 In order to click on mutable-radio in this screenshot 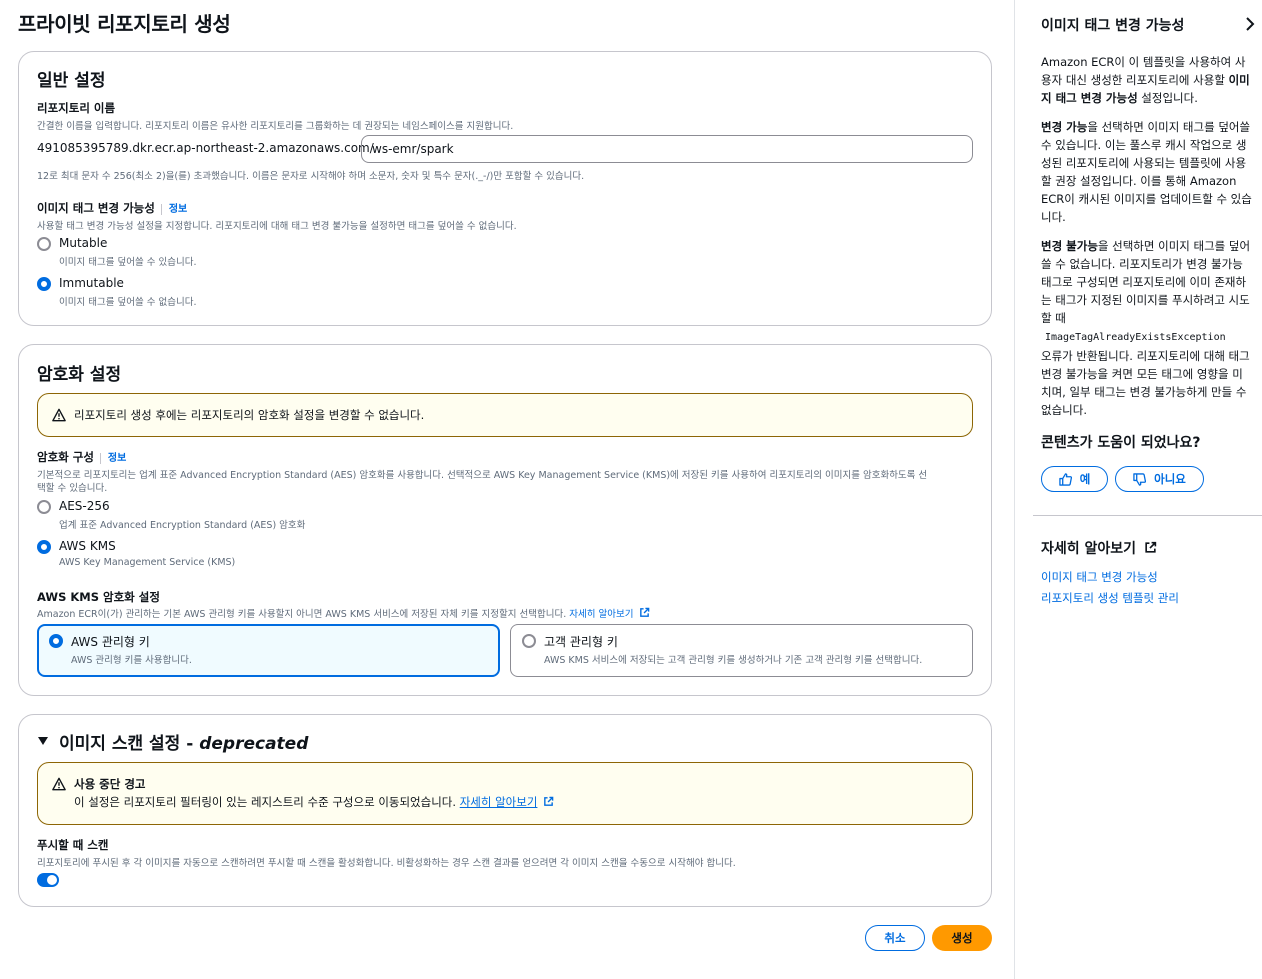, I will do `click(44, 244)`.